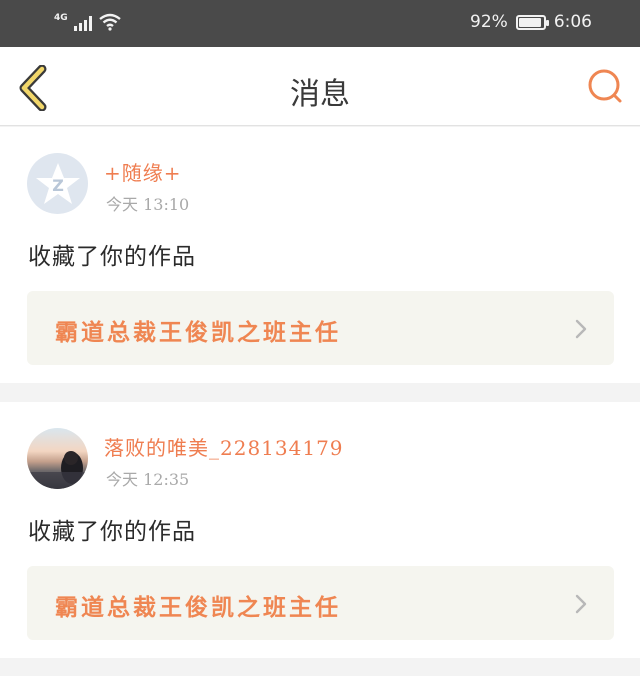 The image size is (640, 676). What do you see at coordinates (109, 22) in the screenshot?
I see `wifi-icon` at bounding box center [109, 22].